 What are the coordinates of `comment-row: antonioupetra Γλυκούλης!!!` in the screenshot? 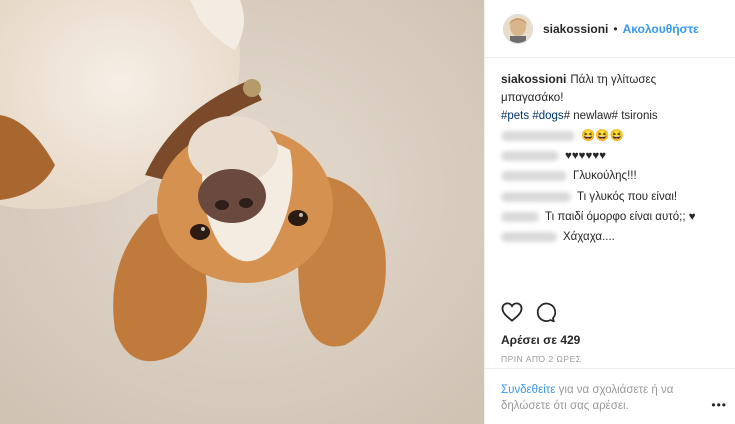 It's located at (610, 176).